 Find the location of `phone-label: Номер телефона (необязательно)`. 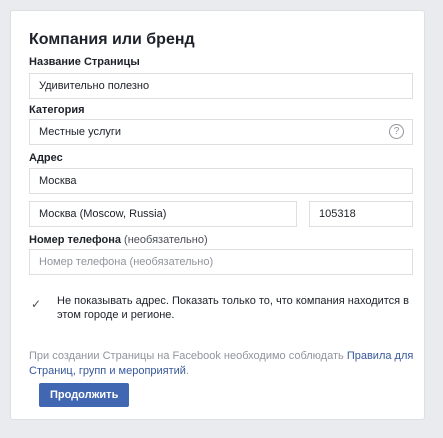

phone-label: Номер телефона (необязательно) is located at coordinates (118, 240).